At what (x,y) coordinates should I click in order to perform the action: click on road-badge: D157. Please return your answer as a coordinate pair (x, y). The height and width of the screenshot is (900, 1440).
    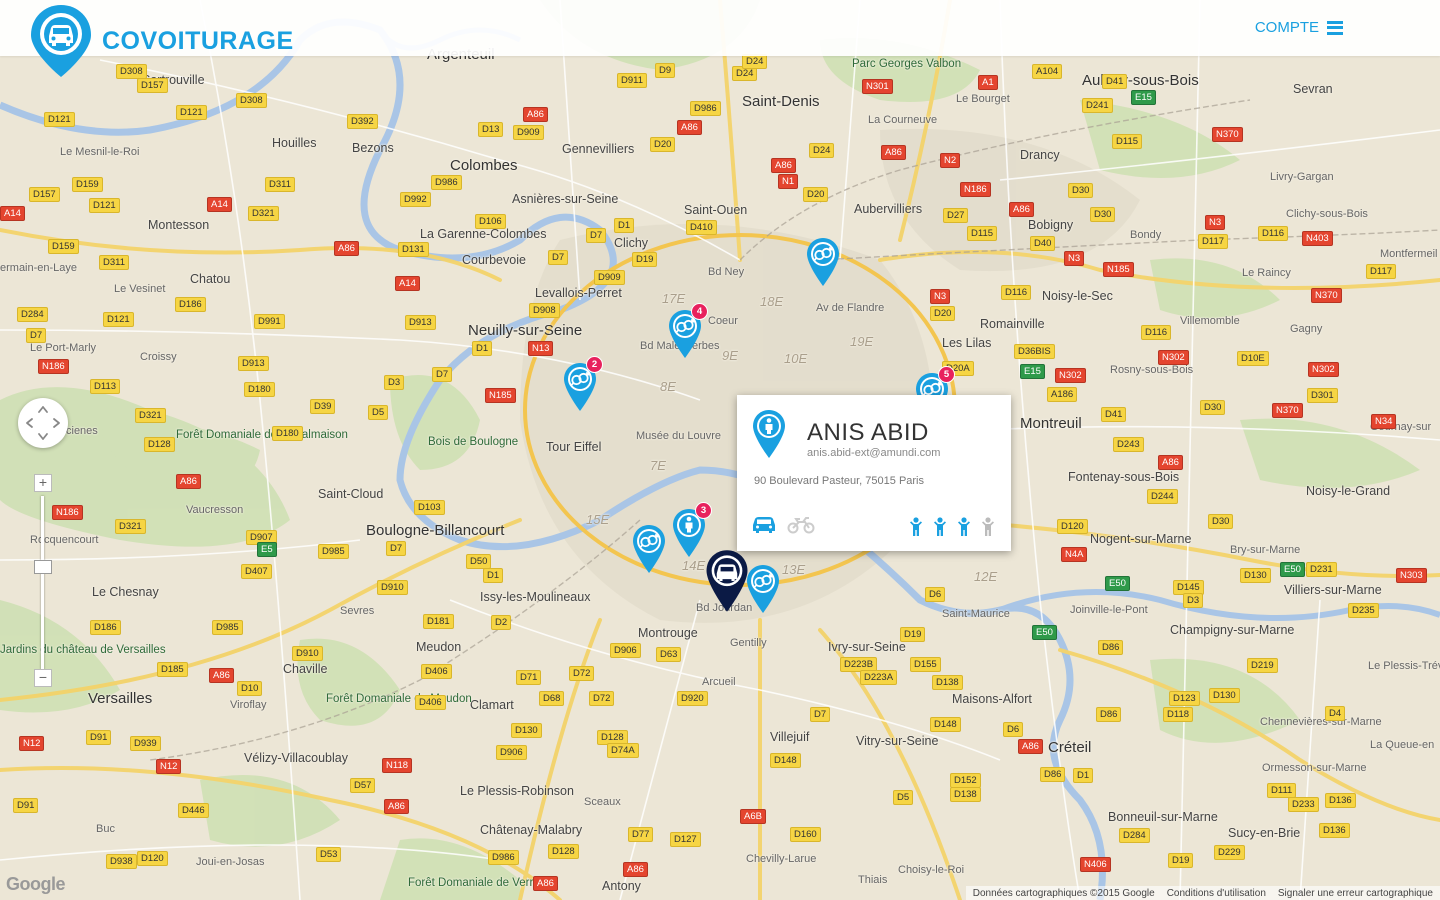
    Looking at the image, I should click on (152, 85).